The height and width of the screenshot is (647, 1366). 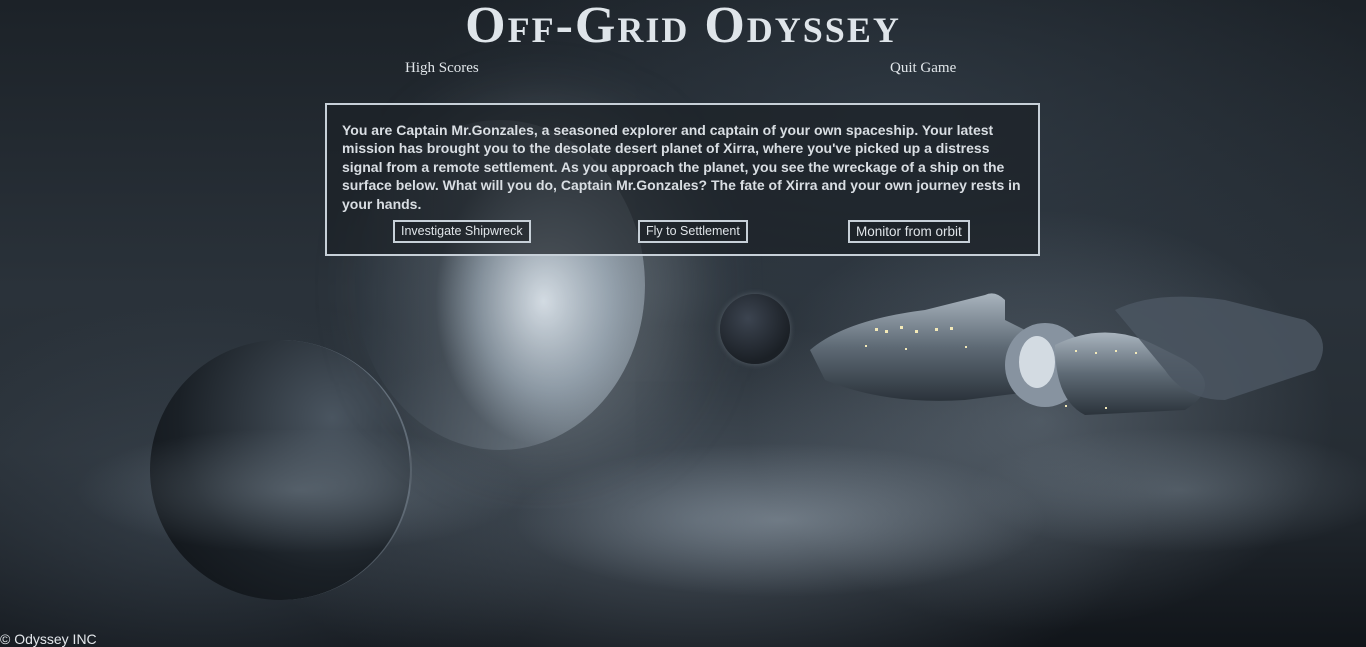 I want to click on copyright-footer: © Odyssey INC, so click(x=48, y=639).